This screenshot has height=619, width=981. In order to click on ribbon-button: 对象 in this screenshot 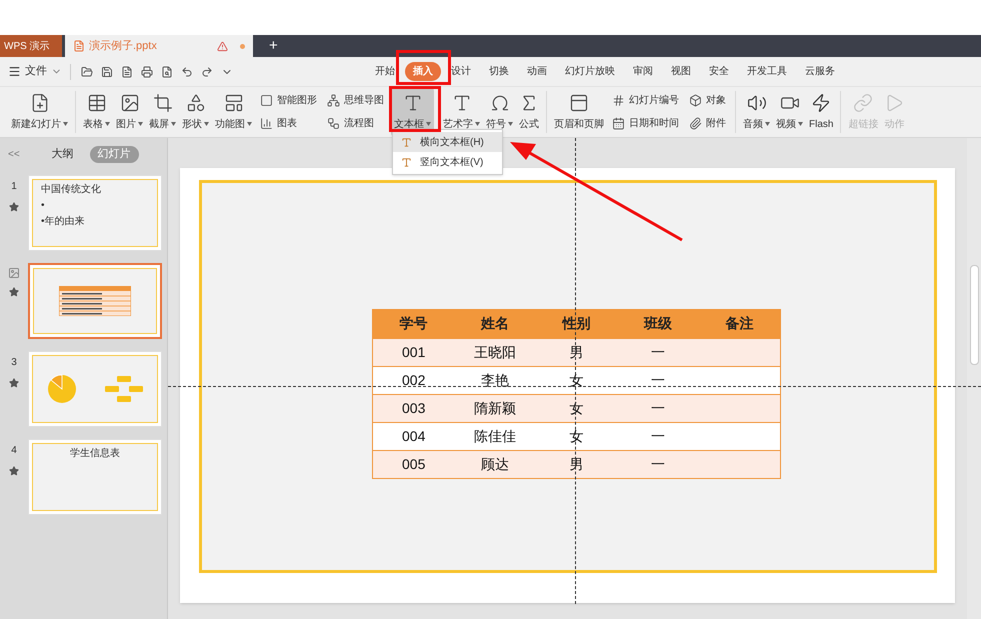, I will do `click(707, 100)`.